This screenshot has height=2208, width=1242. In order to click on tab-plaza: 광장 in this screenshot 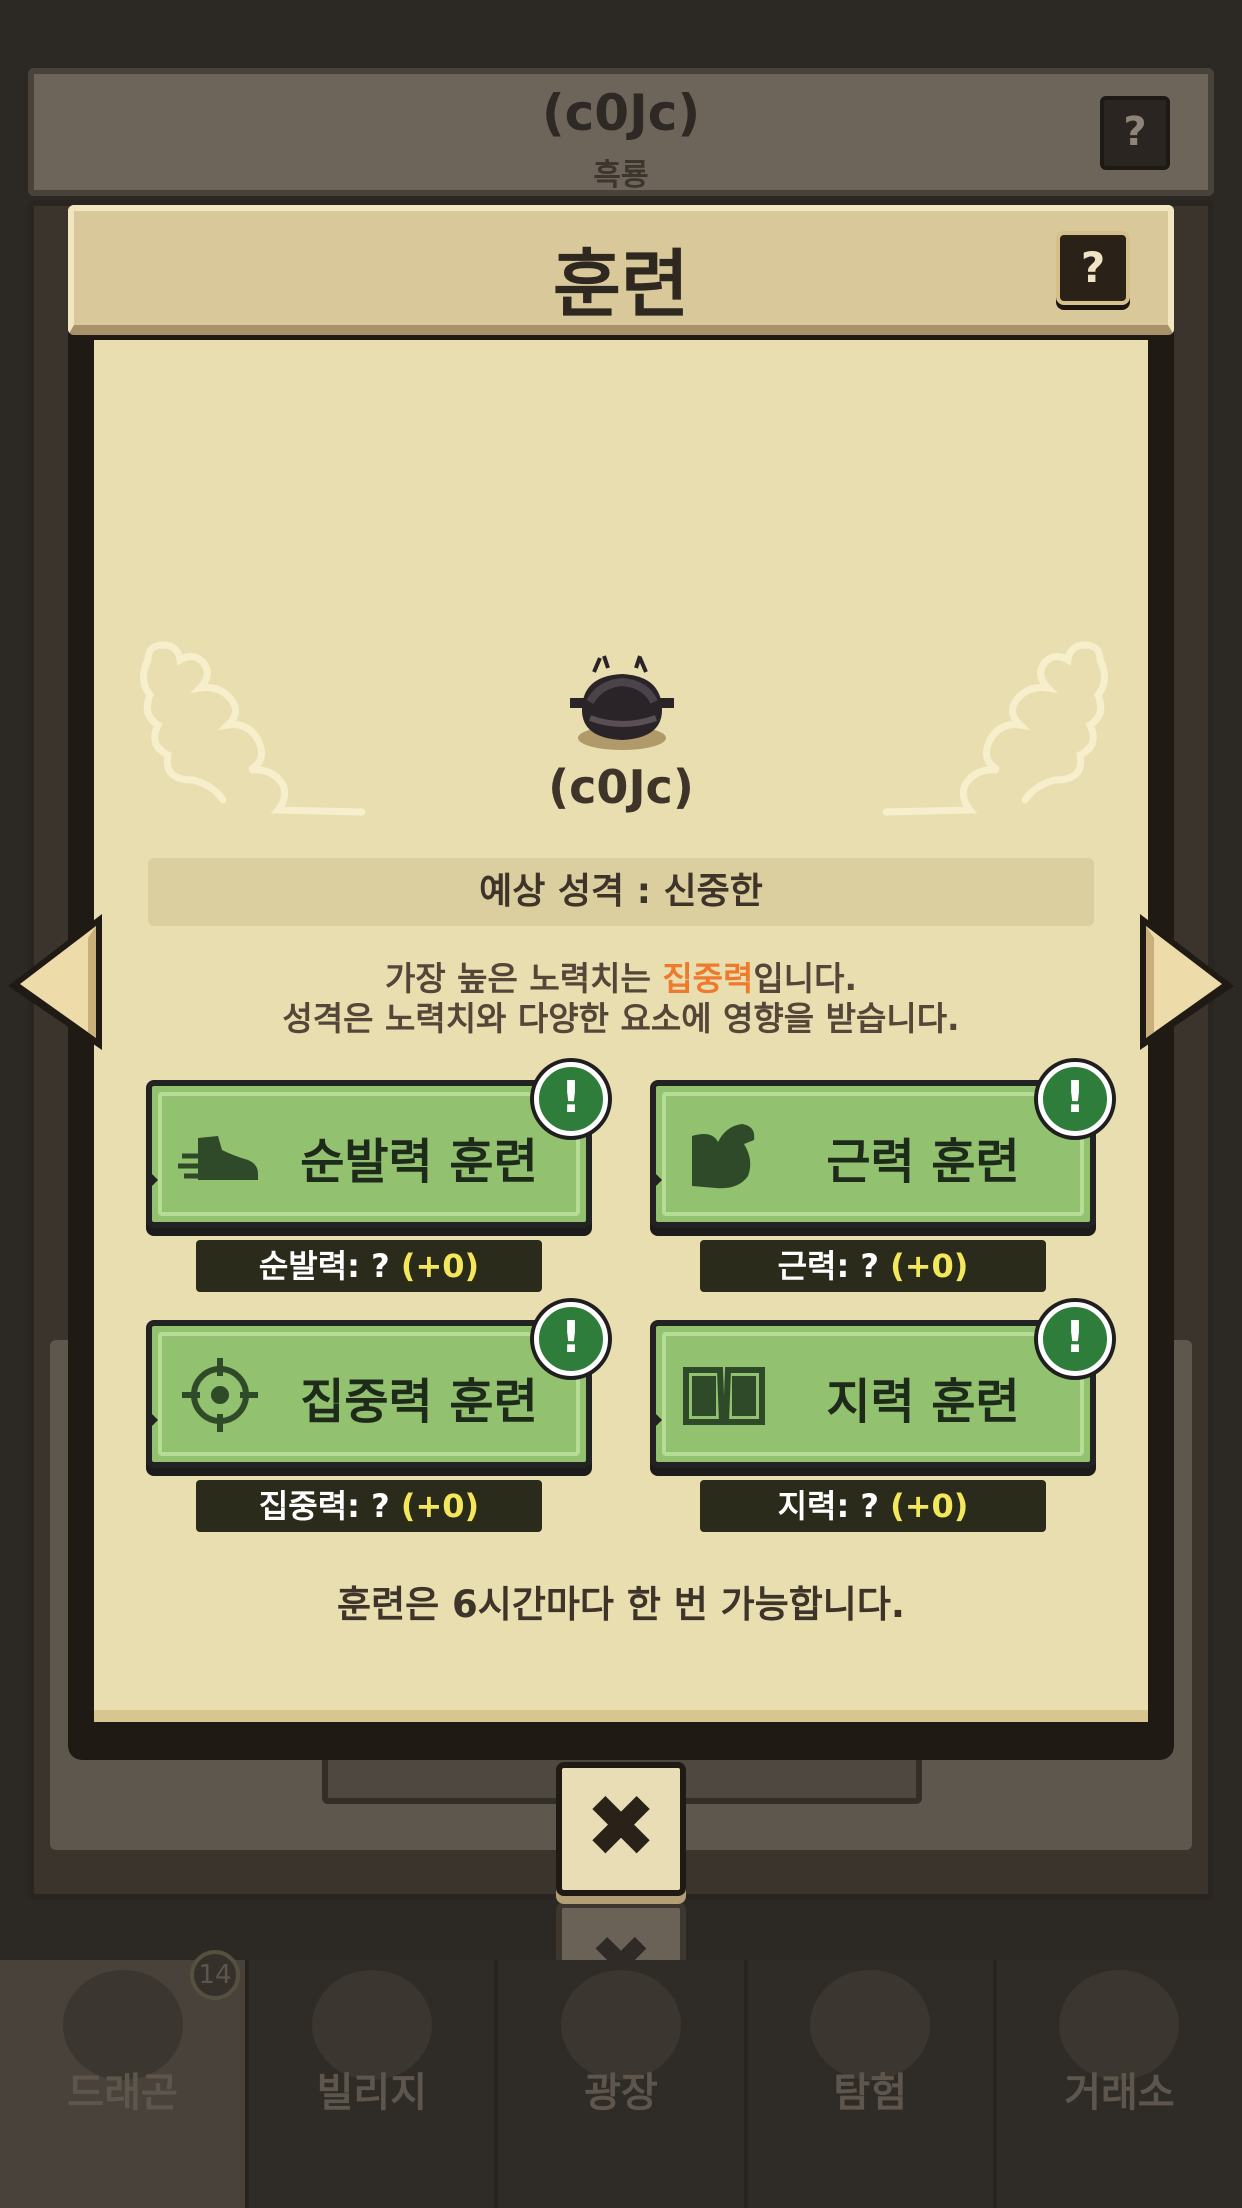, I will do `click(623, 2084)`.